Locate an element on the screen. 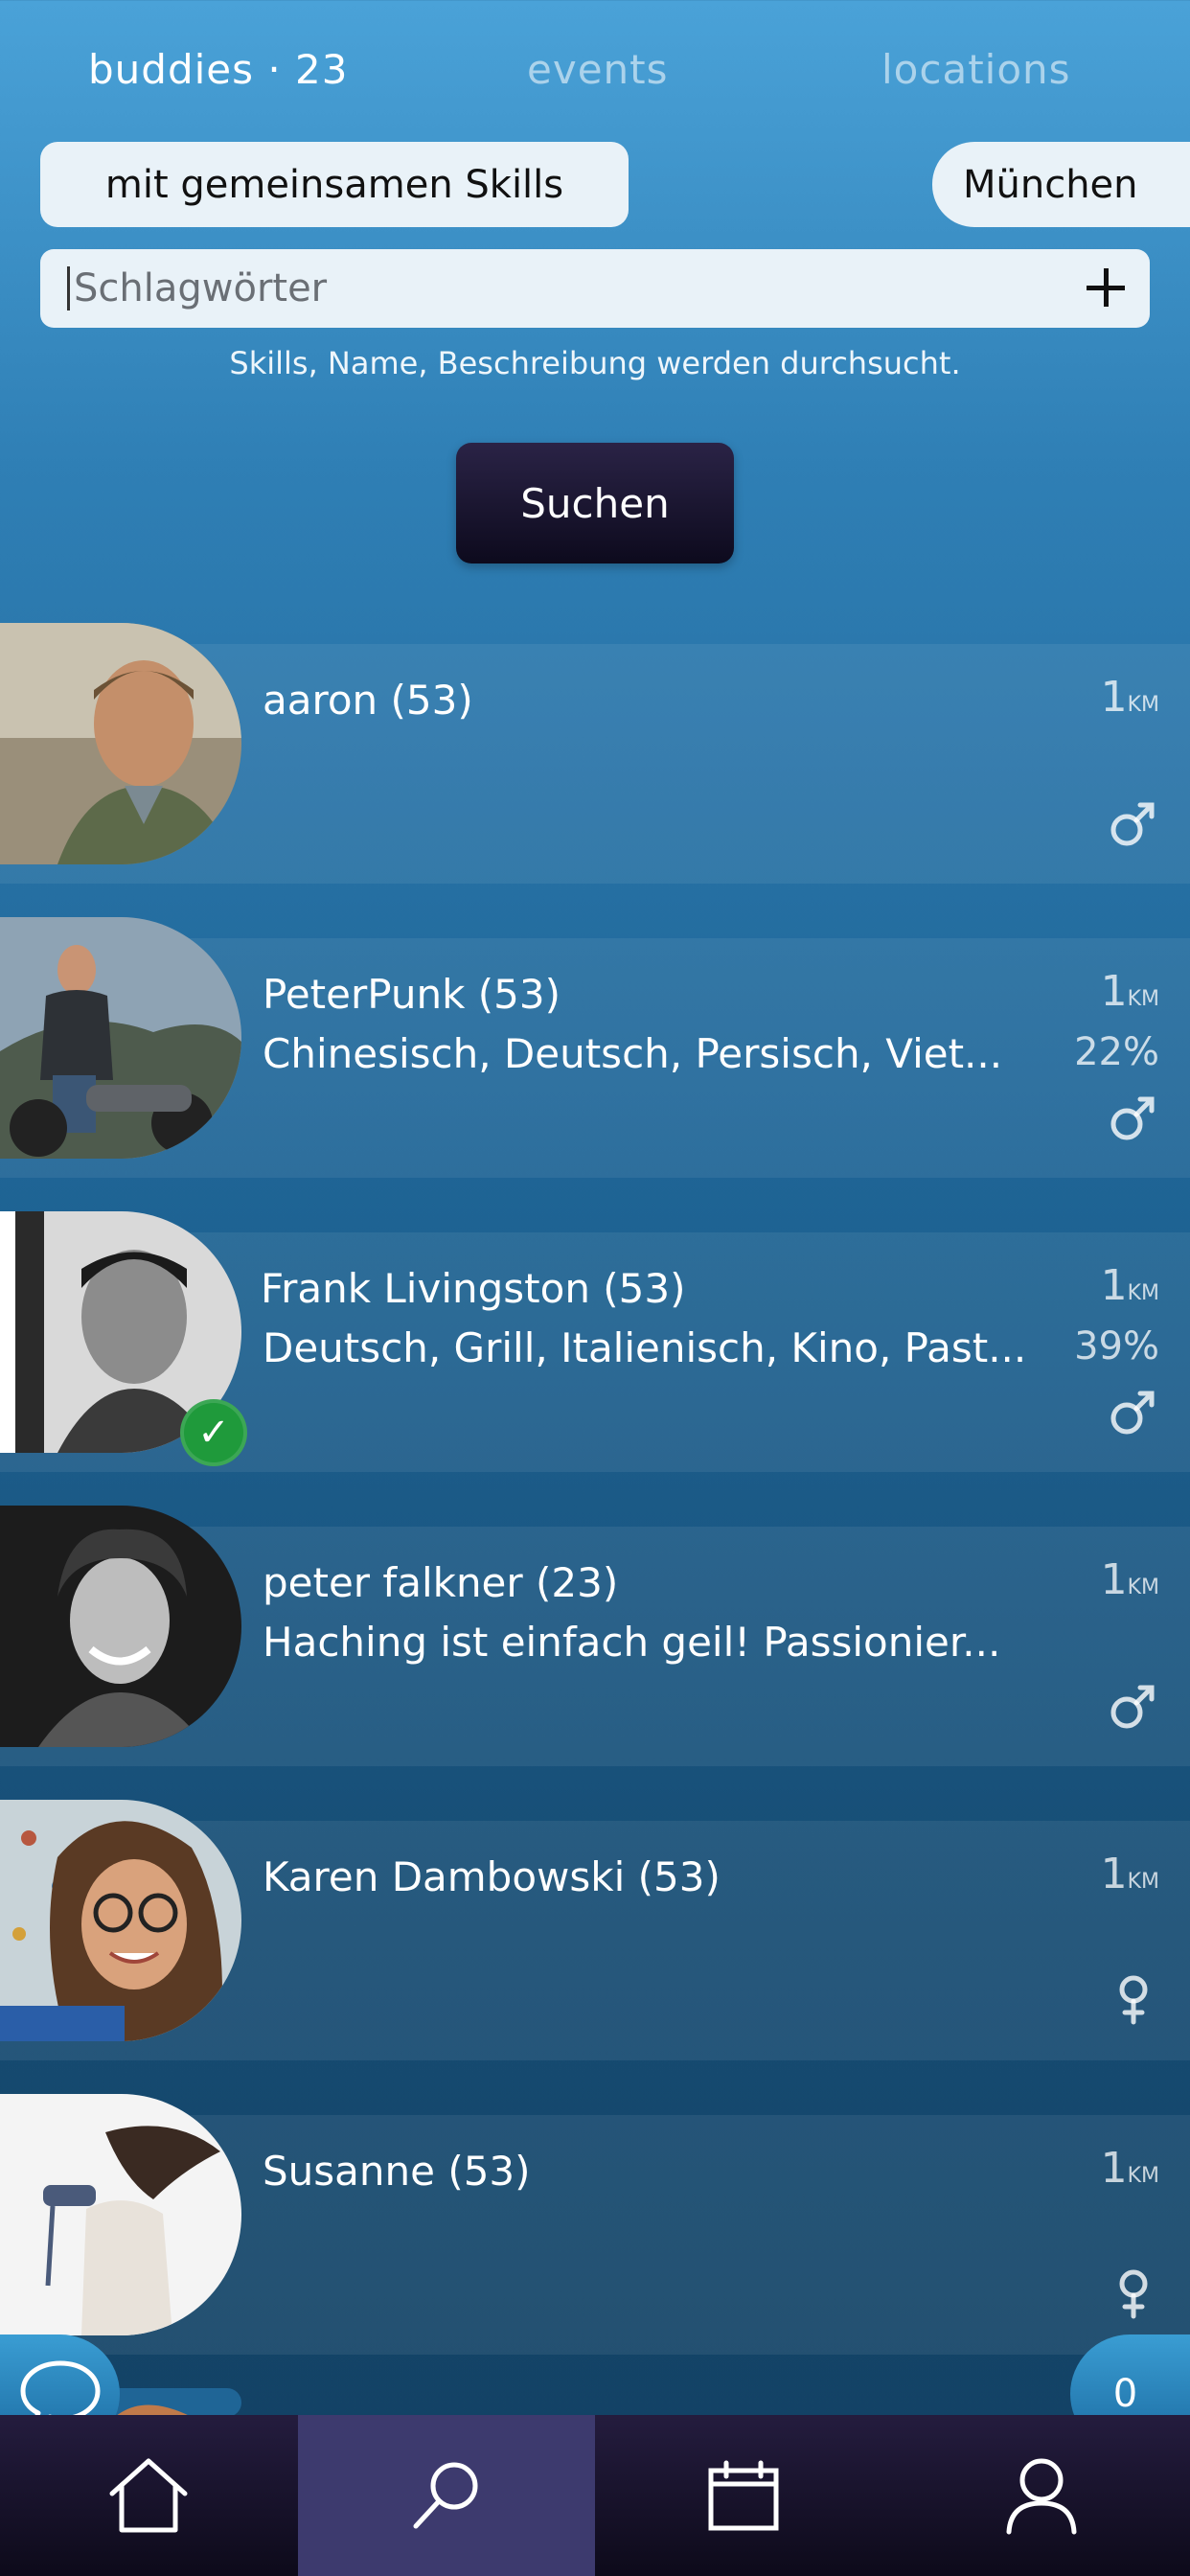  nav-profile is located at coordinates (1041, 2495).